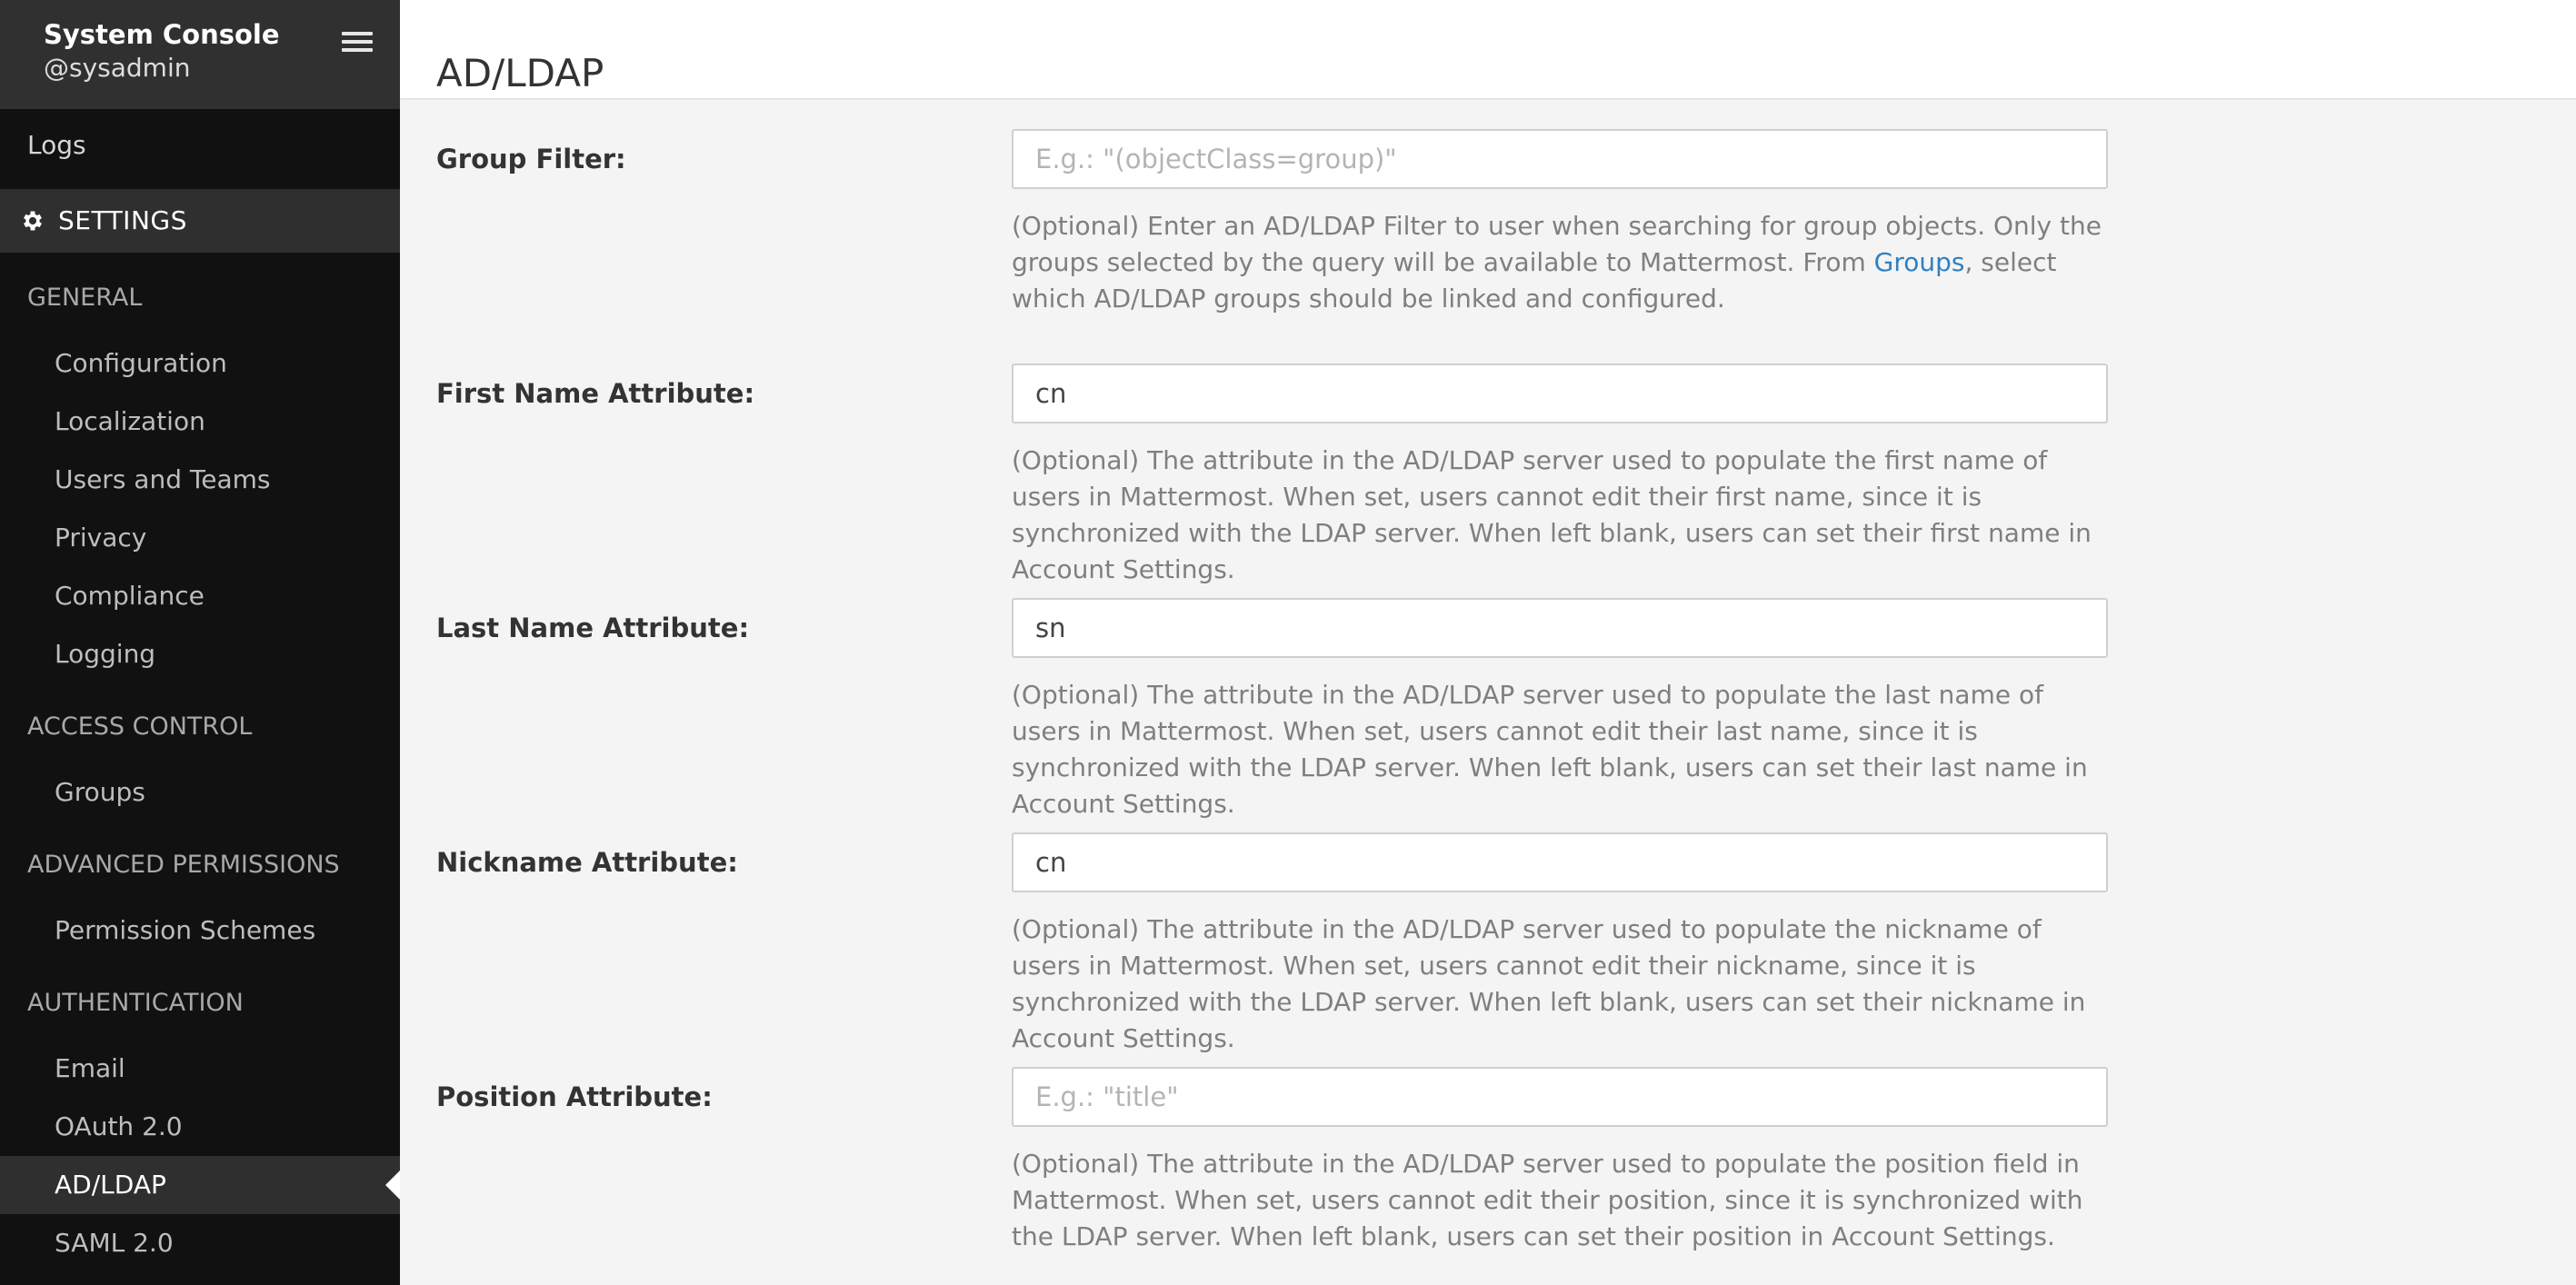 The width and height of the screenshot is (2576, 1285). Describe the element at coordinates (85, 298) in the screenshot. I see `section-general: GENERAL` at that location.